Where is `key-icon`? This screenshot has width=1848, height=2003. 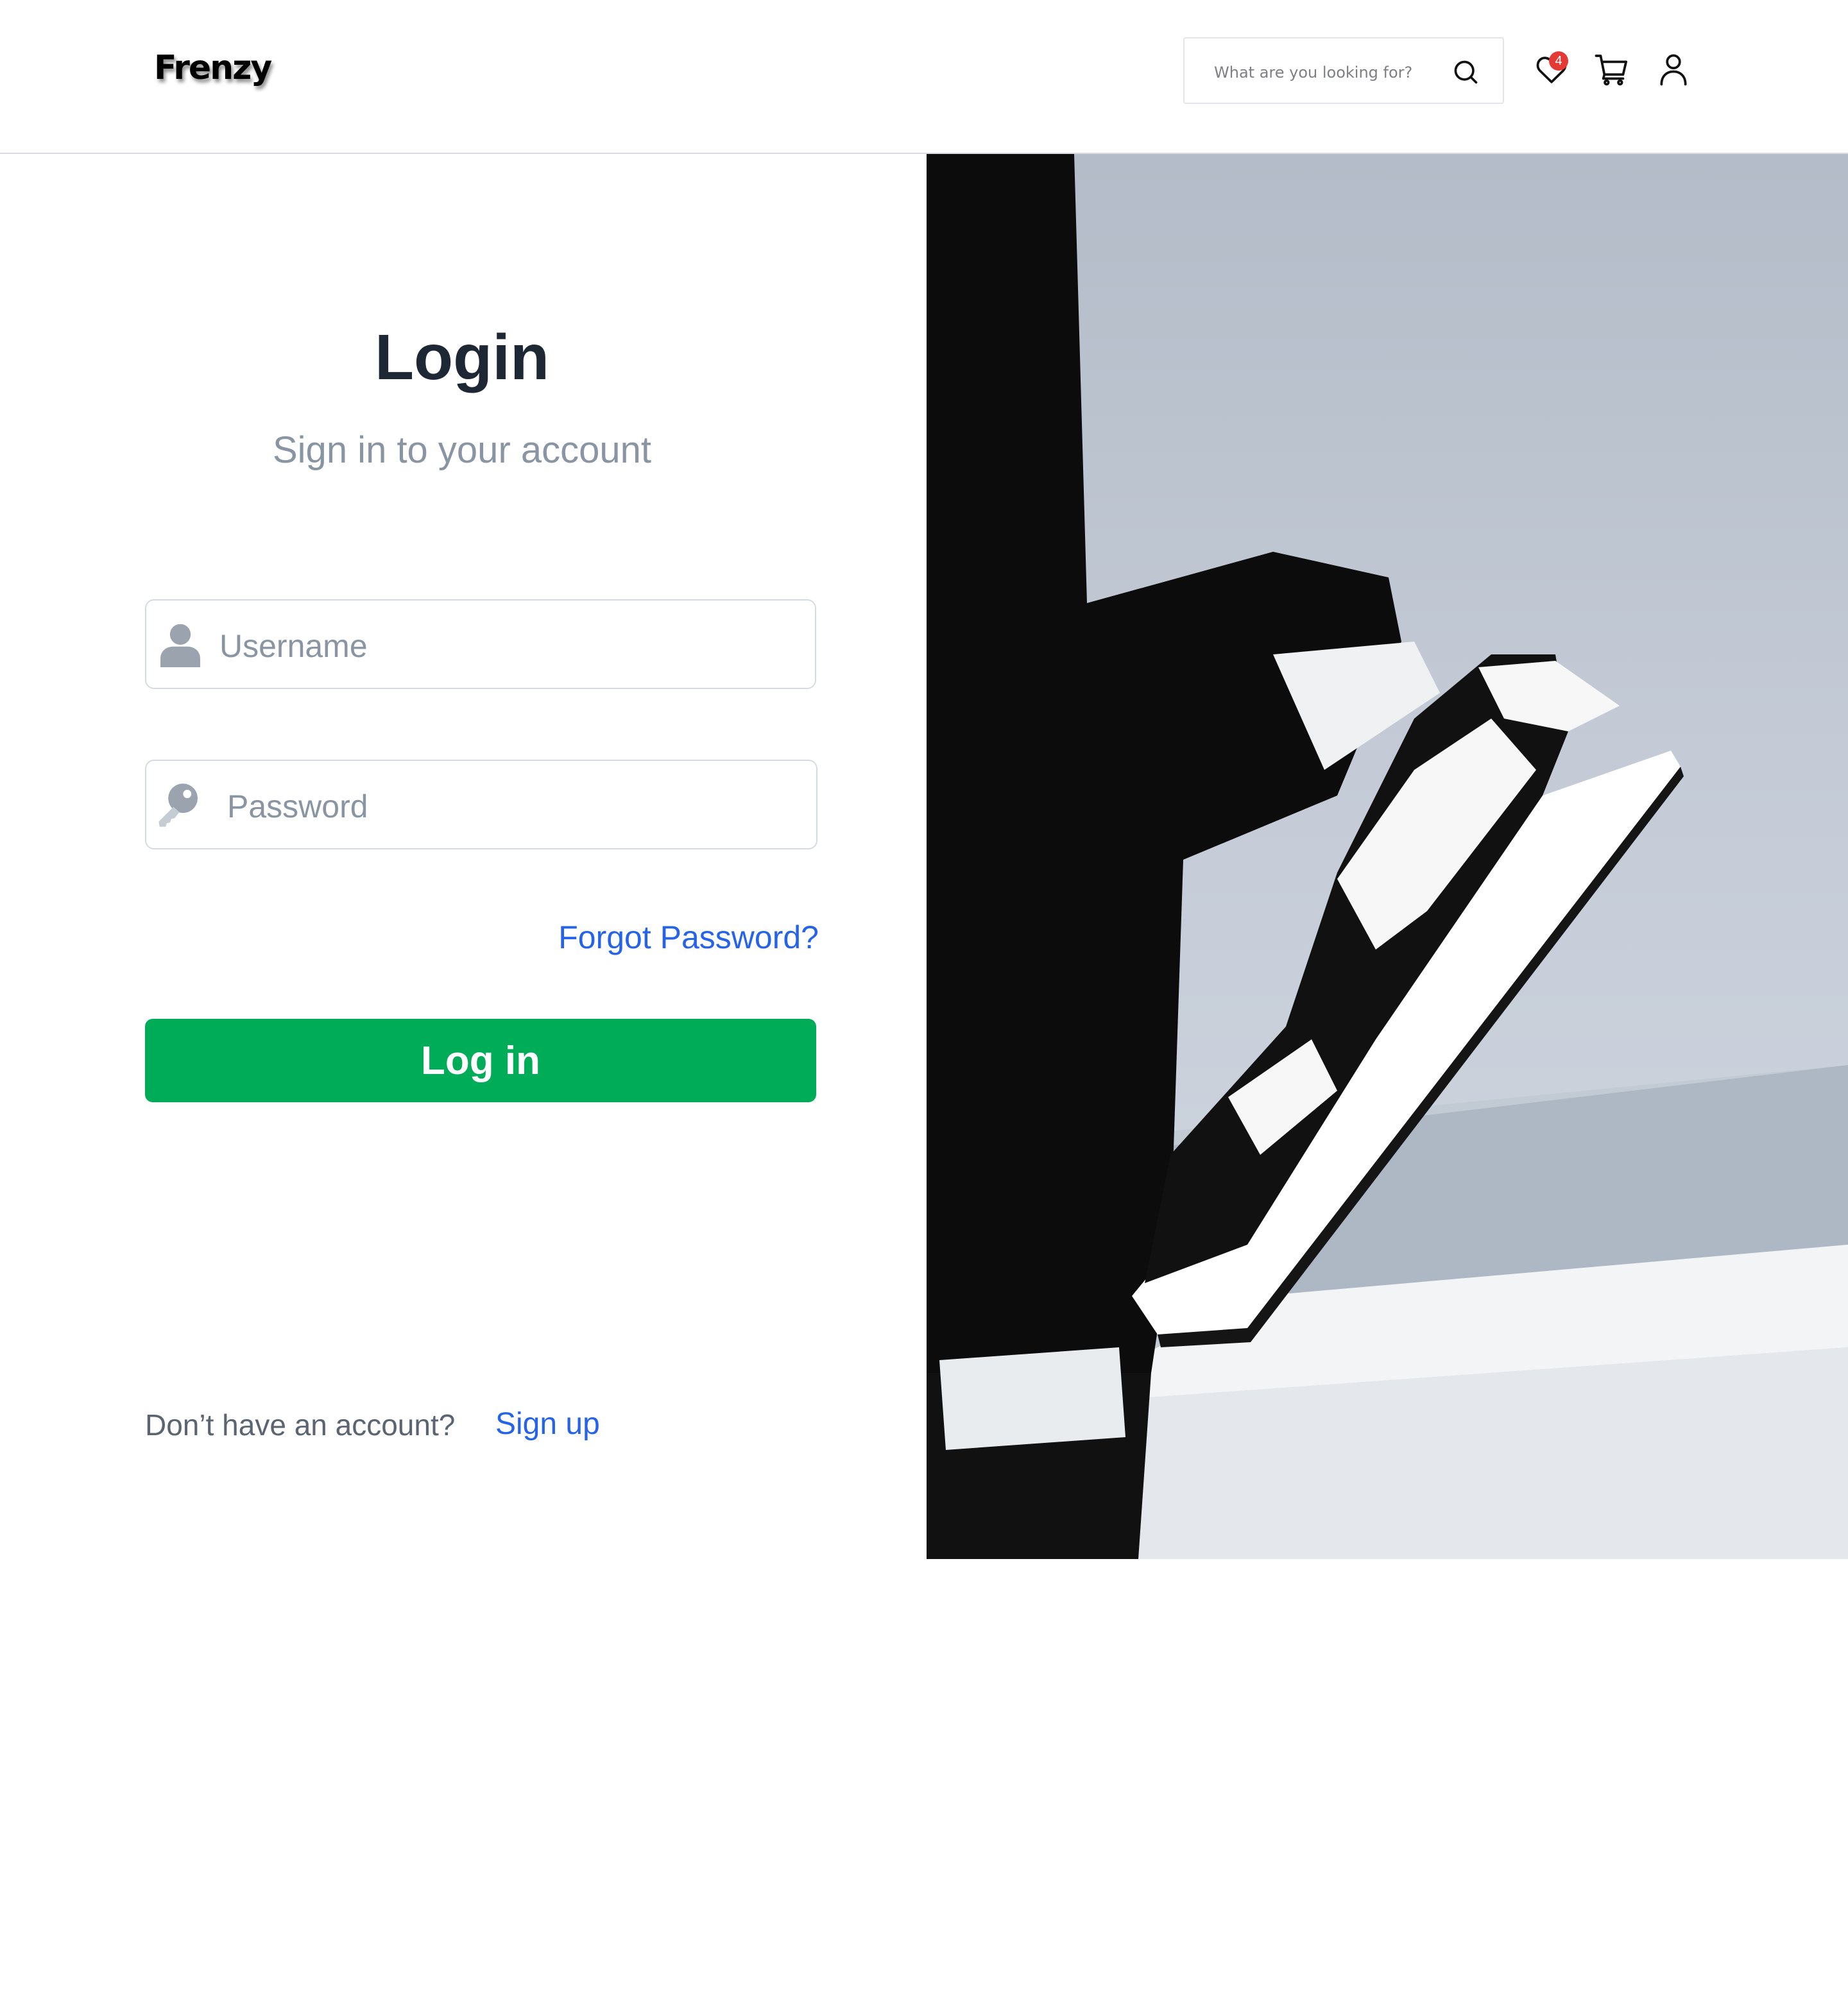
key-icon is located at coordinates (178, 805).